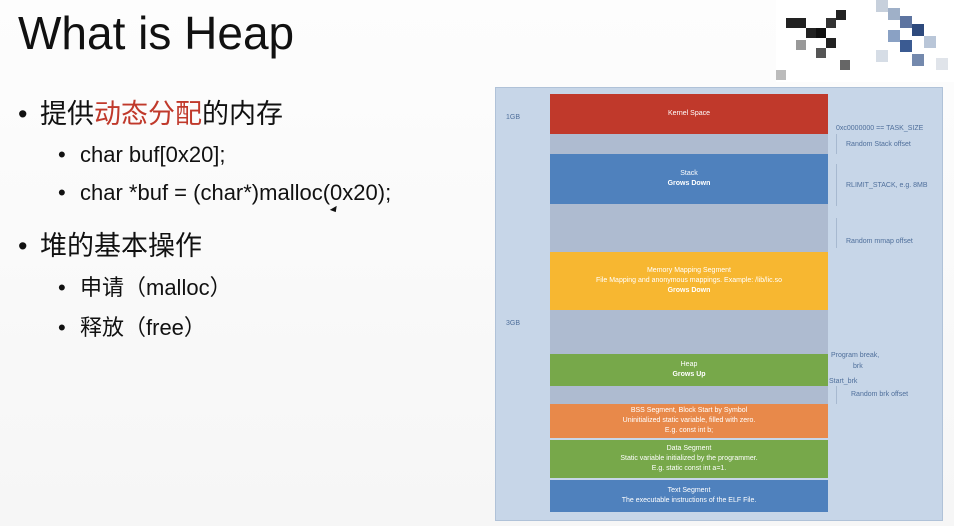 This screenshot has height=526, width=954. Describe the element at coordinates (836, 144) in the screenshot. I see `bracket-stack-offset` at that location.